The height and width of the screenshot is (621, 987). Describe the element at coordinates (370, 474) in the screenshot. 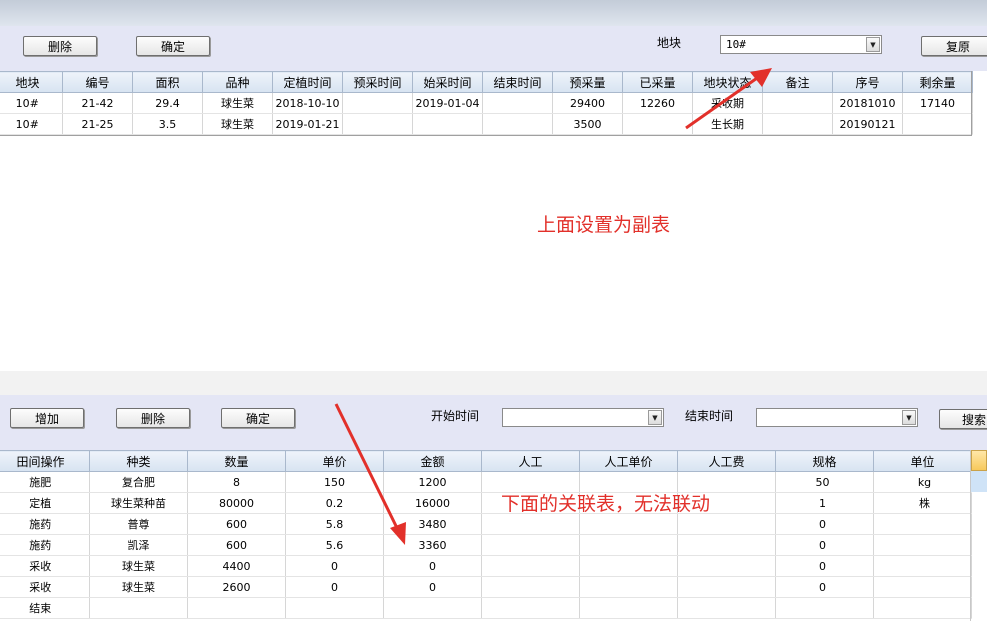

I see `arrow-to-lower-table-icon` at that location.